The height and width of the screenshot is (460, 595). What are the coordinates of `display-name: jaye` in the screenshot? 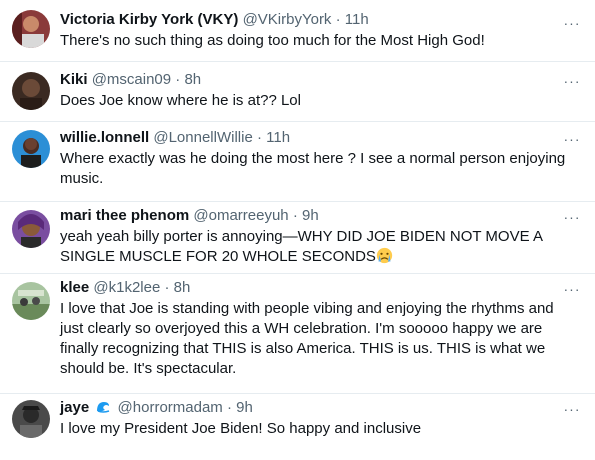 It's located at (74, 407).